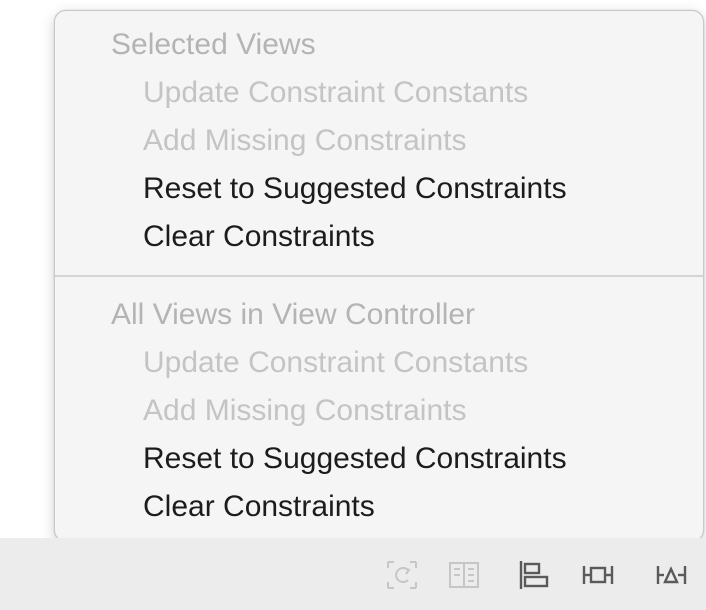 The width and height of the screenshot is (706, 610). I want to click on section-header-all-views: All Views in View Controller, so click(293, 314).